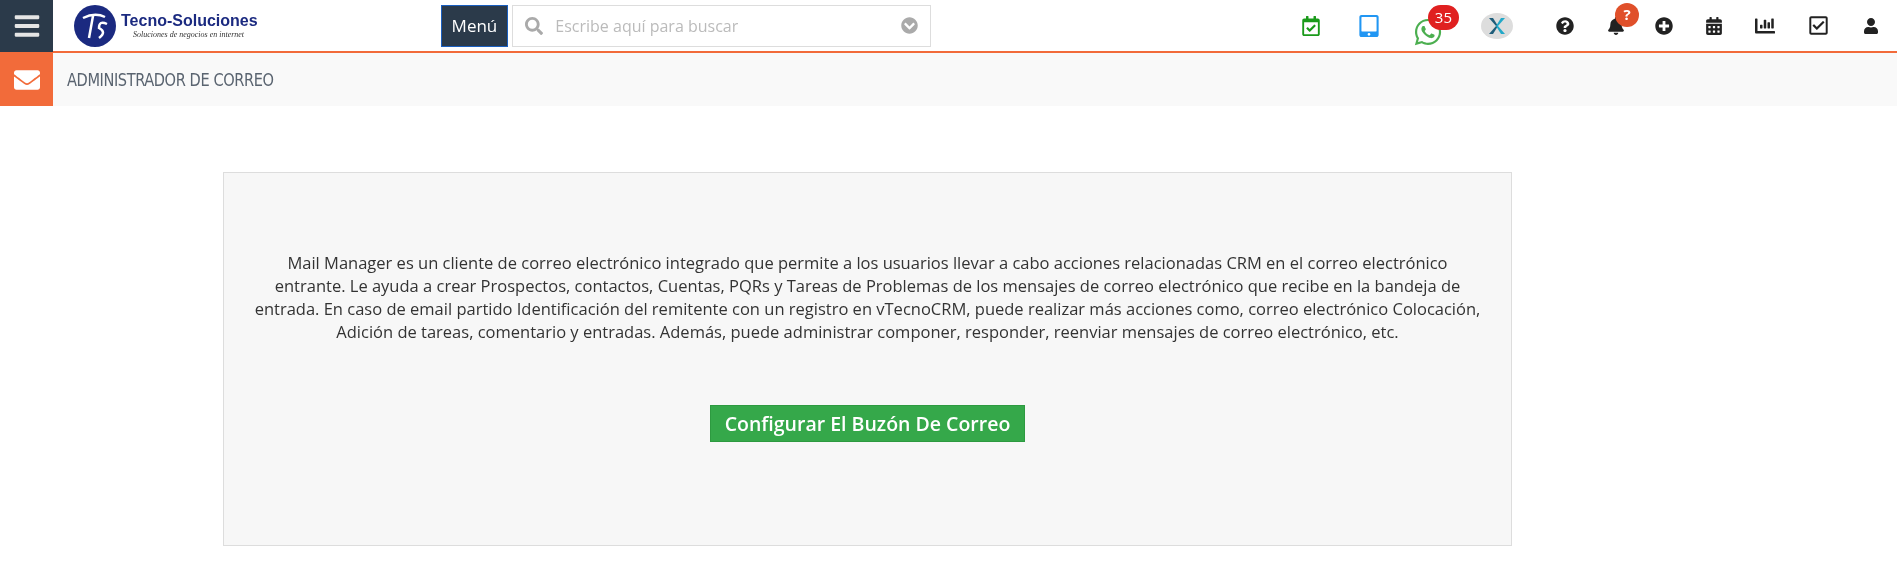  I want to click on menu-icon, so click(26, 26).